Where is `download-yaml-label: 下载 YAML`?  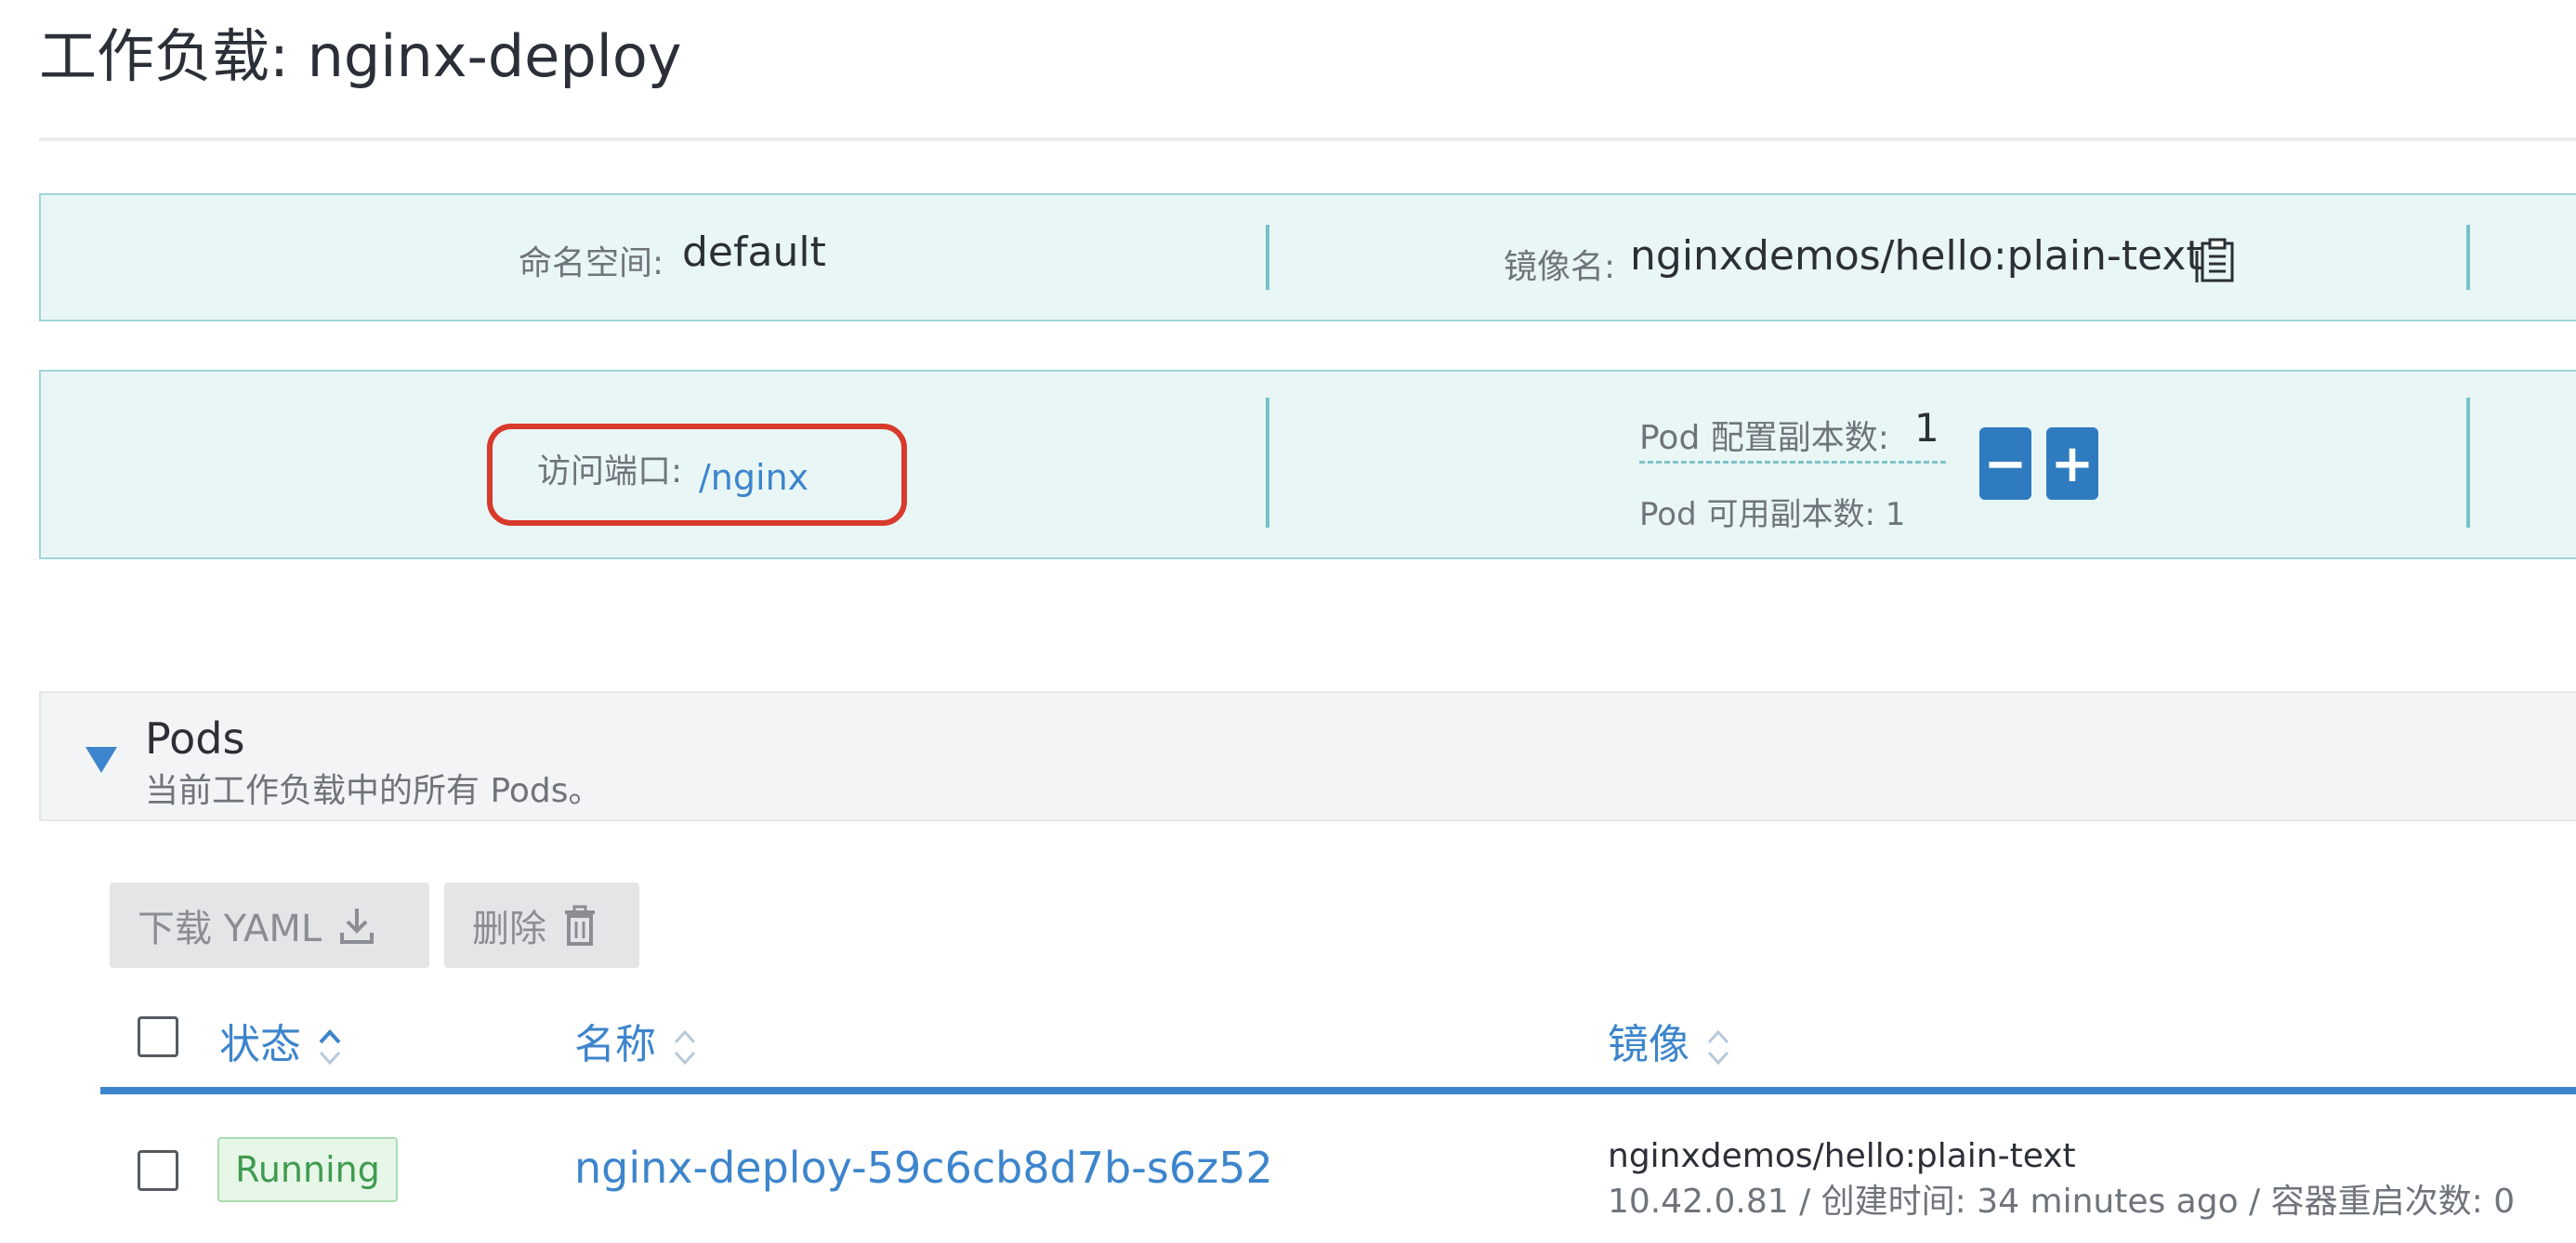 download-yaml-label: 下载 YAML is located at coordinates (230, 929).